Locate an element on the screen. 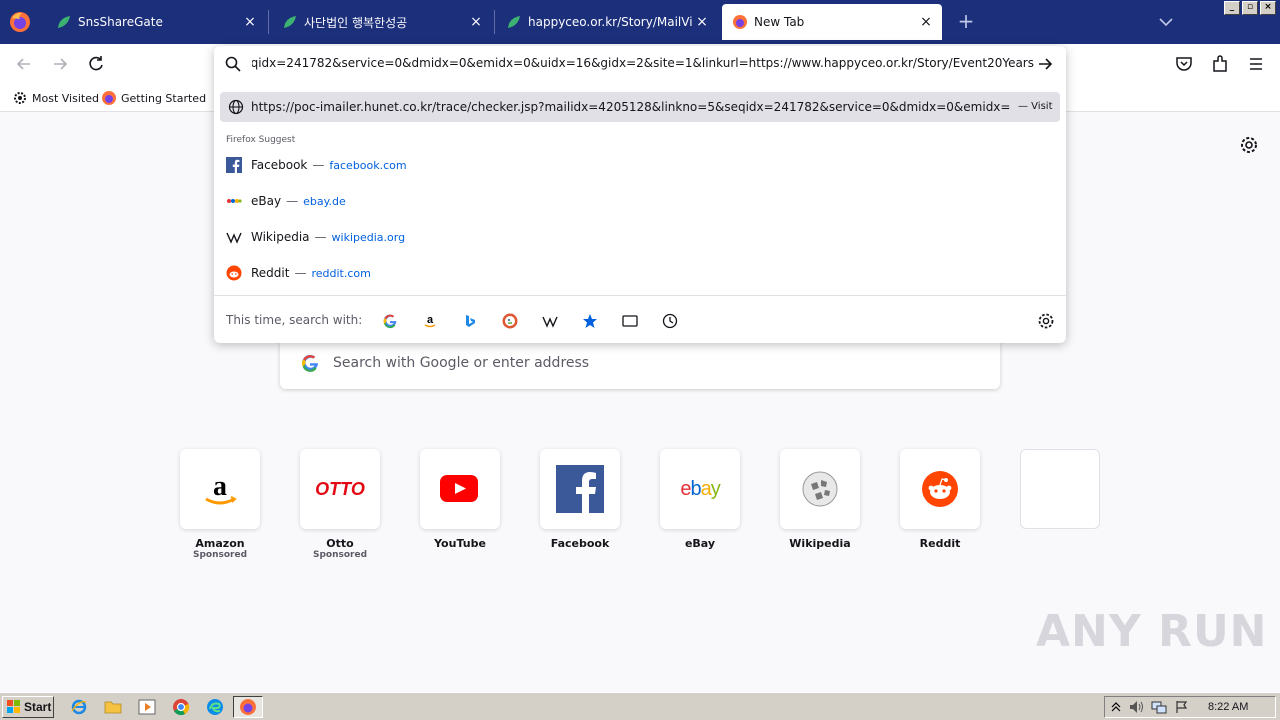 The image size is (1280, 720). media-player-icon is located at coordinates (147, 707).